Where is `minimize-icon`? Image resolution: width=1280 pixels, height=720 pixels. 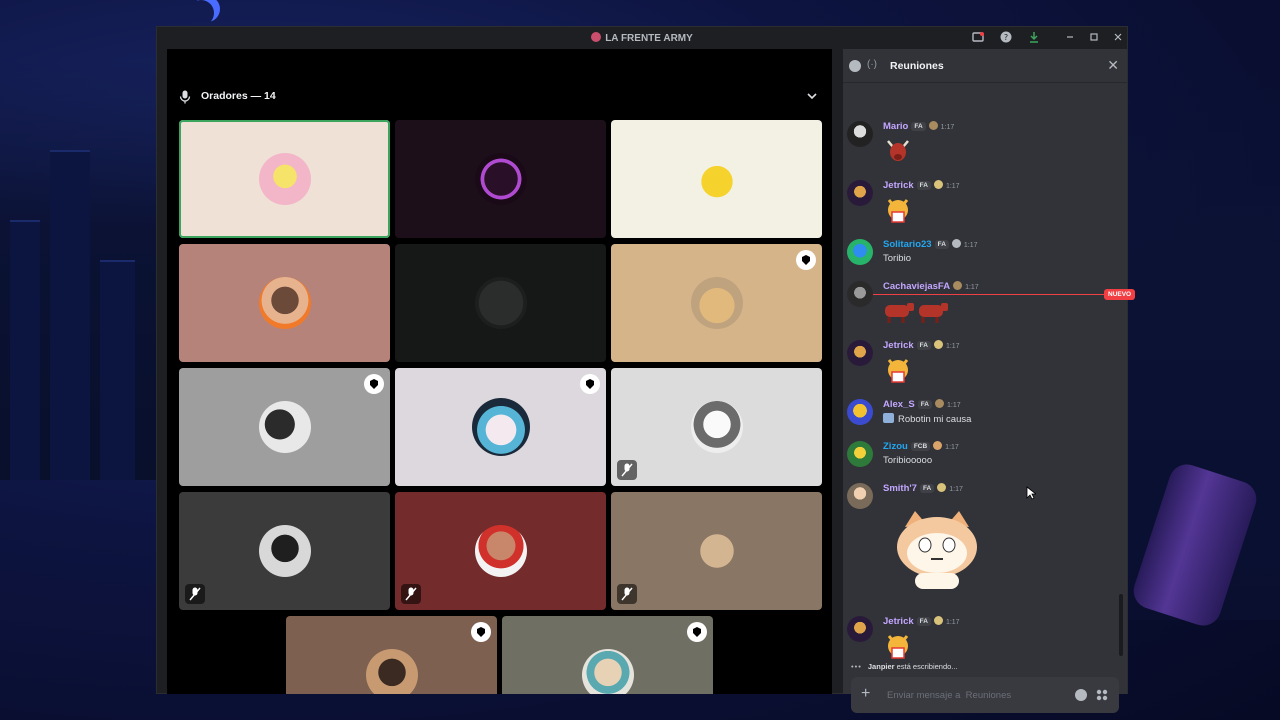 minimize-icon is located at coordinates (1070, 38).